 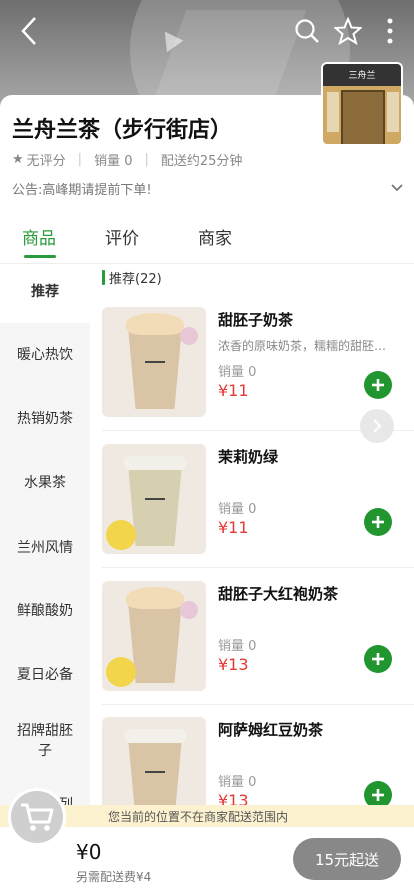 What do you see at coordinates (114, 877) in the screenshot?
I see `delivery-fee: 另需配送费¥4` at bounding box center [114, 877].